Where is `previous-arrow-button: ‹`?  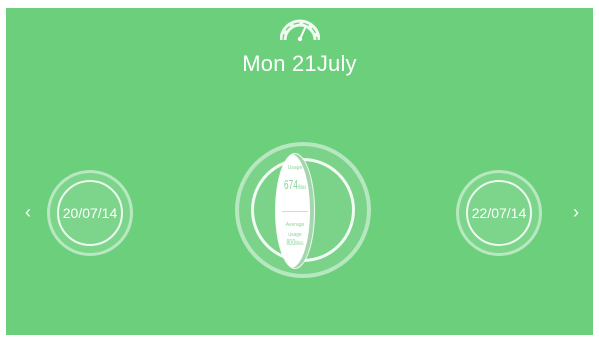 previous-arrow-button: ‹ is located at coordinates (28, 212).